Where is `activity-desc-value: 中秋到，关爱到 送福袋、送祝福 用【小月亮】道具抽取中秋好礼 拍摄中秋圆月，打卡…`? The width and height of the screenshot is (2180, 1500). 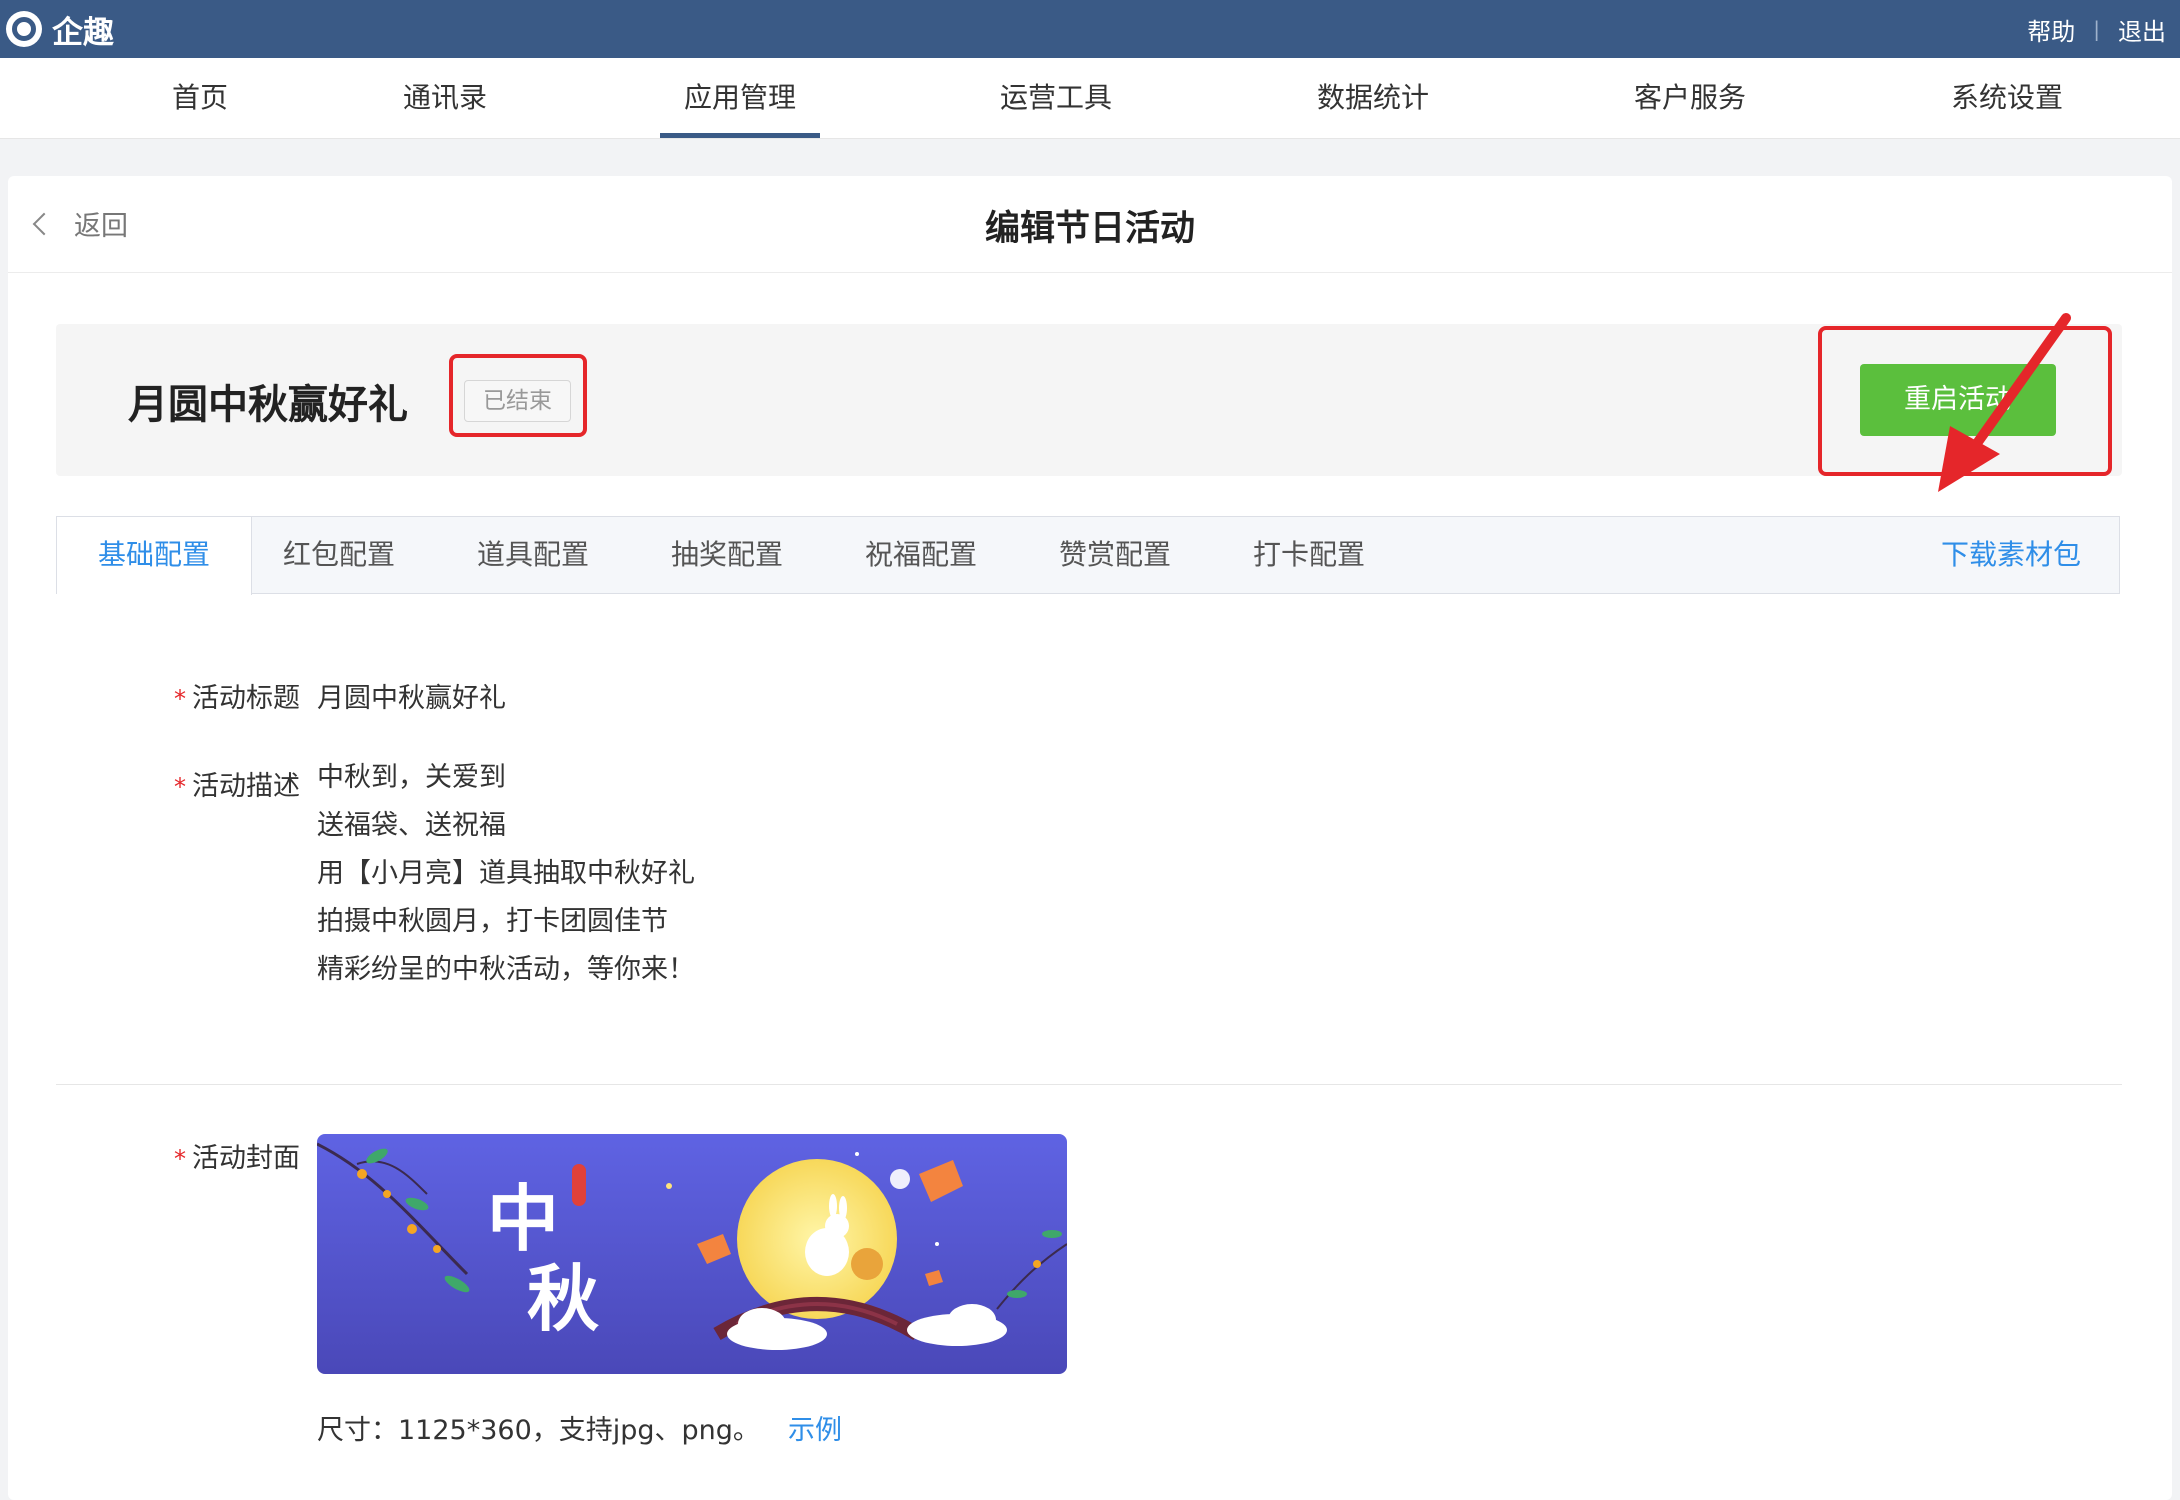
activity-desc-value: 中秋到，关爱到 送福袋、送祝福 用【小月亮】道具抽取中秋好礼 拍摄中秋圆月，打卡… is located at coordinates (506, 874).